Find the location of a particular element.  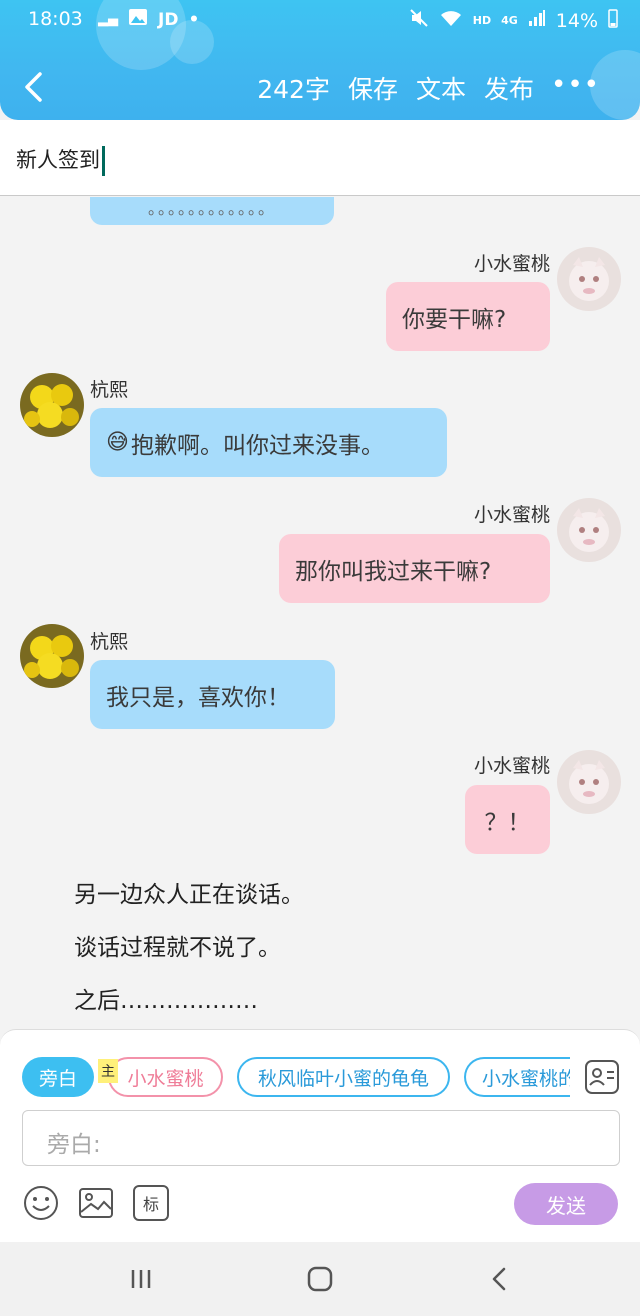

message-input: 旁白: is located at coordinates (321, 1138).